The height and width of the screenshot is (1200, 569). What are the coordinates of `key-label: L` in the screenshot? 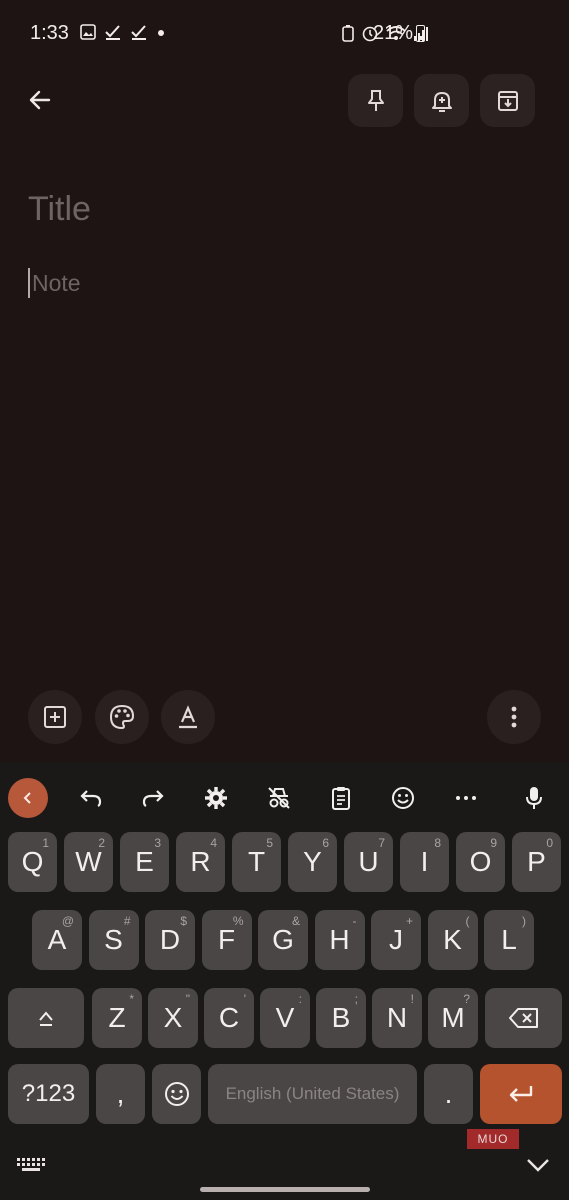 It's located at (509, 939).